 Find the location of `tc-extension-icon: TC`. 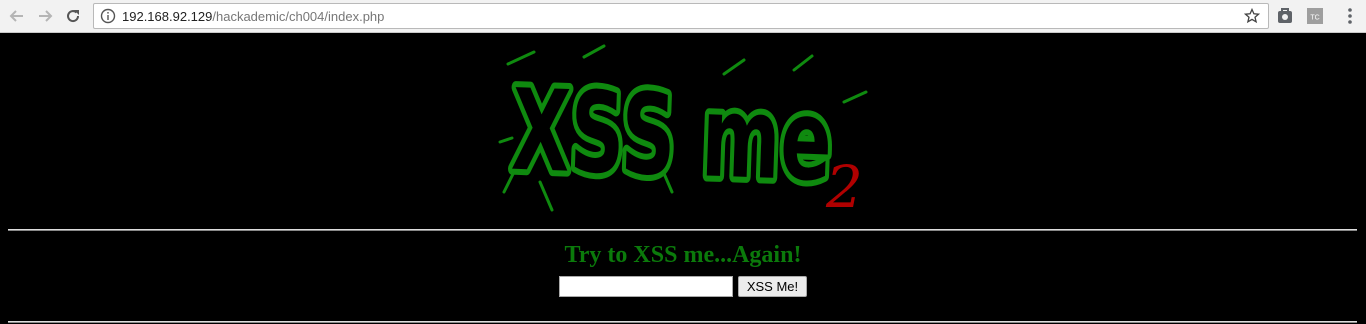

tc-extension-icon: TC is located at coordinates (1315, 16).